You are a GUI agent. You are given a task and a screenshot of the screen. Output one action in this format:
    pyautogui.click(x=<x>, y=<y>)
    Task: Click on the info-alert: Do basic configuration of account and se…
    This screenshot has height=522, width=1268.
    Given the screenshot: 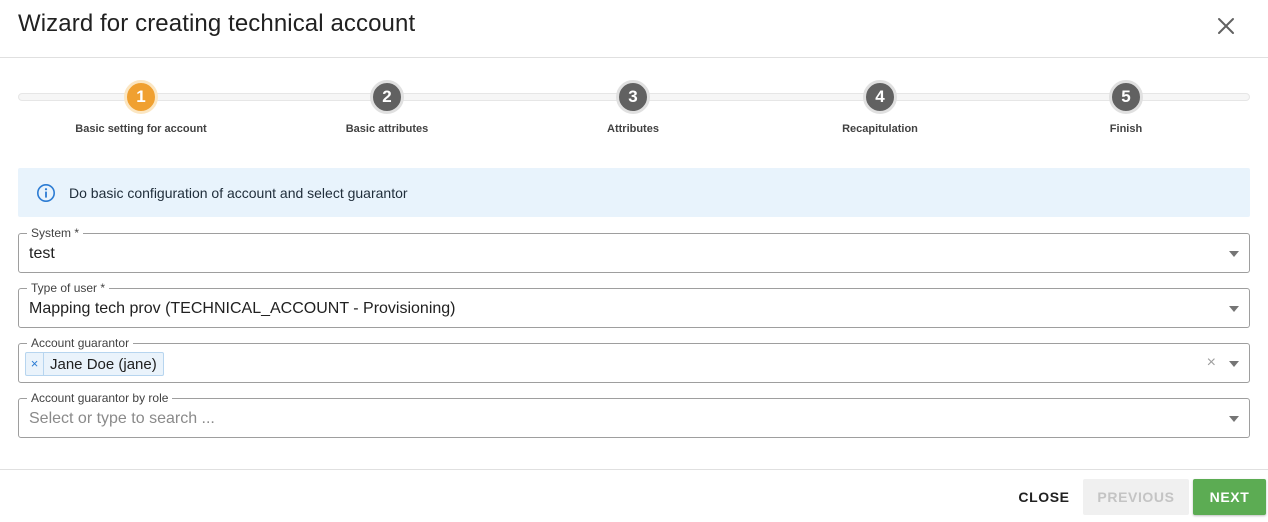 What is the action you would take?
    pyautogui.click(x=634, y=192)
    